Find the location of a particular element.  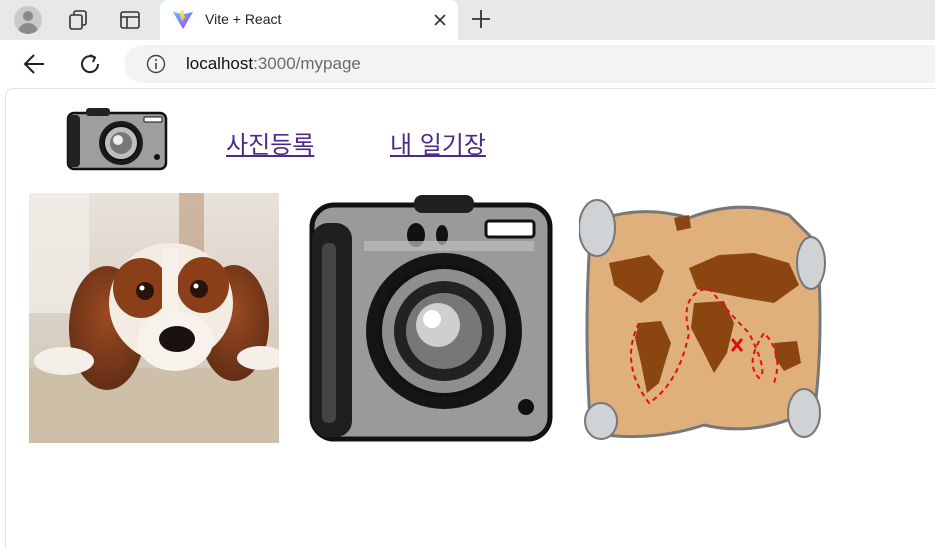

dog-photo is located at coordinates (154, 318).